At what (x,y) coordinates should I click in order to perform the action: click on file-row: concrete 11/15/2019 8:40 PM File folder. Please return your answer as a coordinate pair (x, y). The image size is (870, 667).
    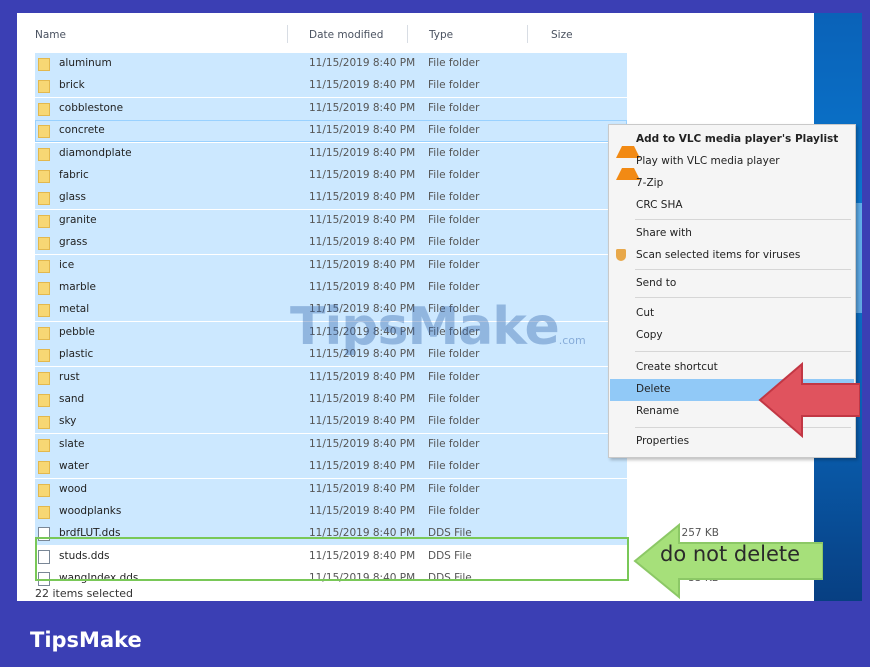
    Looking at the image, I should click on (331, 131).